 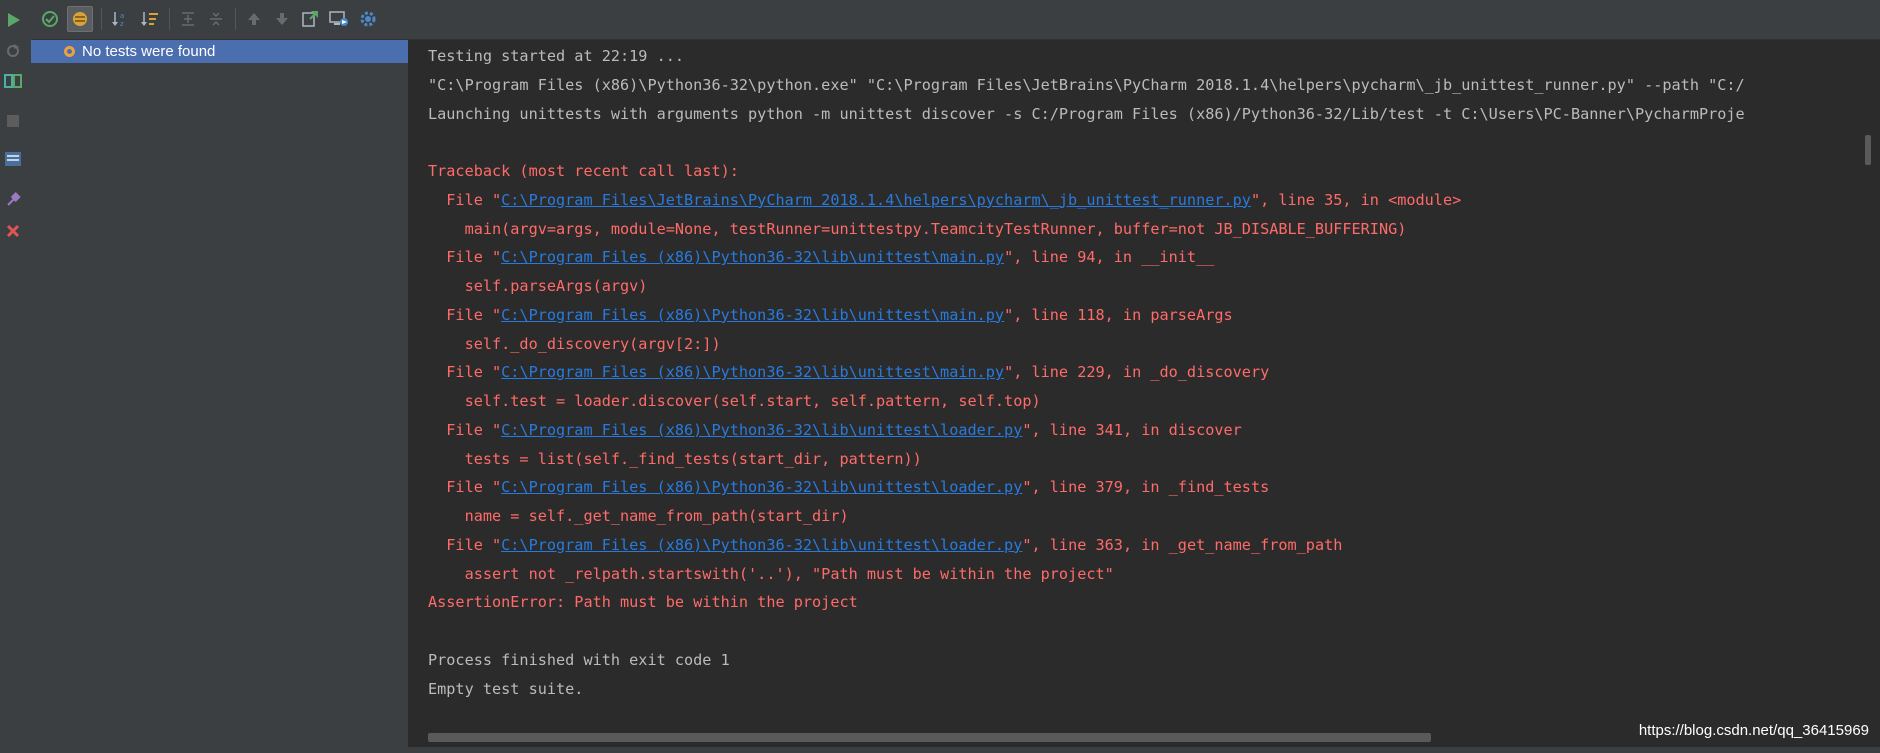 What do you see at coordinates (149, 51) in the screenshot?
I see `tree-item-label: No tests were found` at bounding box center [149, 51].